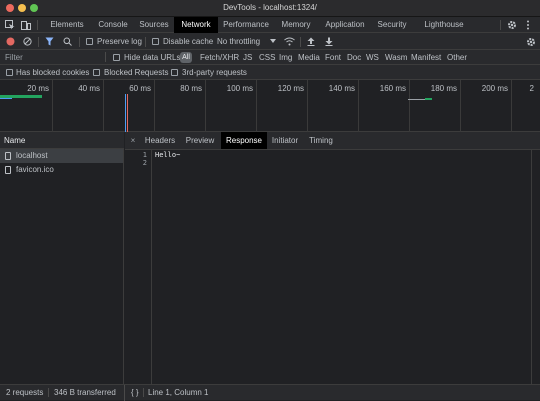  I want to click on timeline-tick: 120 ms, so click(290, 88).